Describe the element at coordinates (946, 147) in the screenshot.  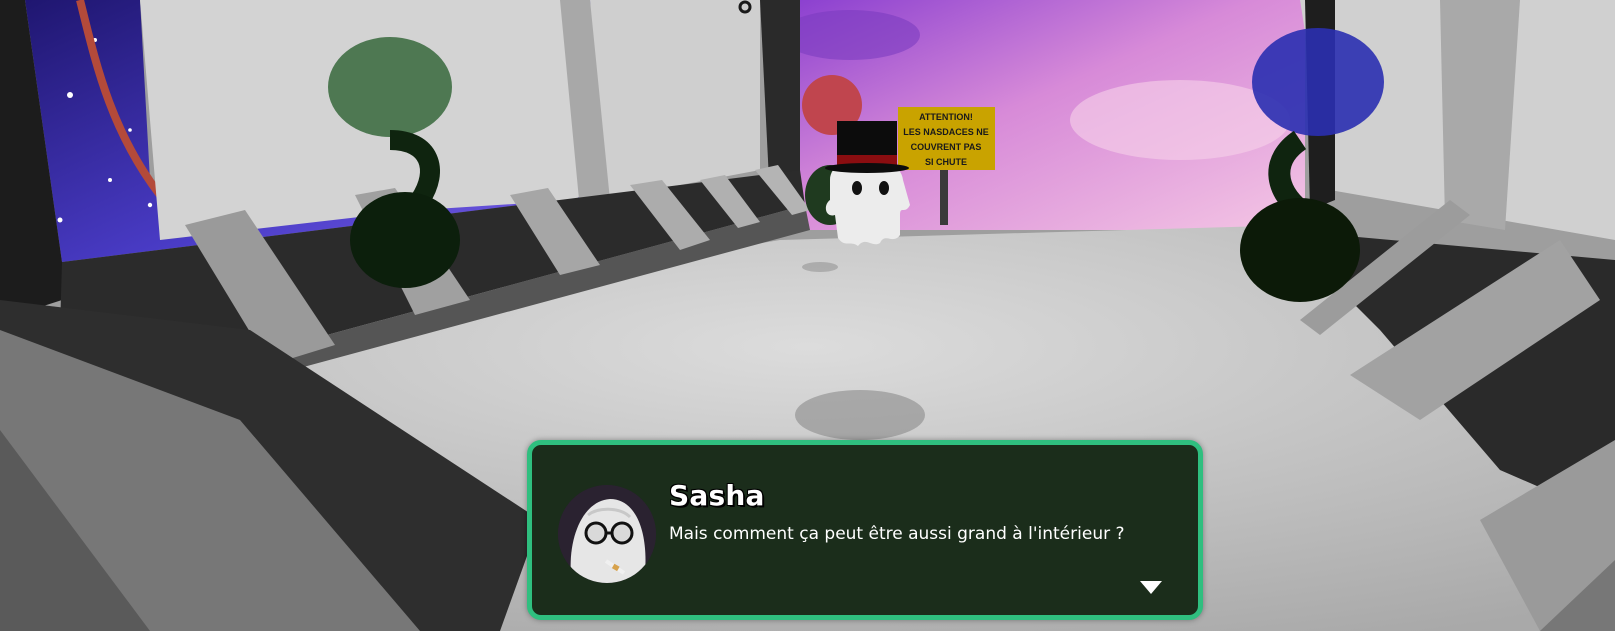
I see `sign-line-3: COUVRENT PAS` at that location.